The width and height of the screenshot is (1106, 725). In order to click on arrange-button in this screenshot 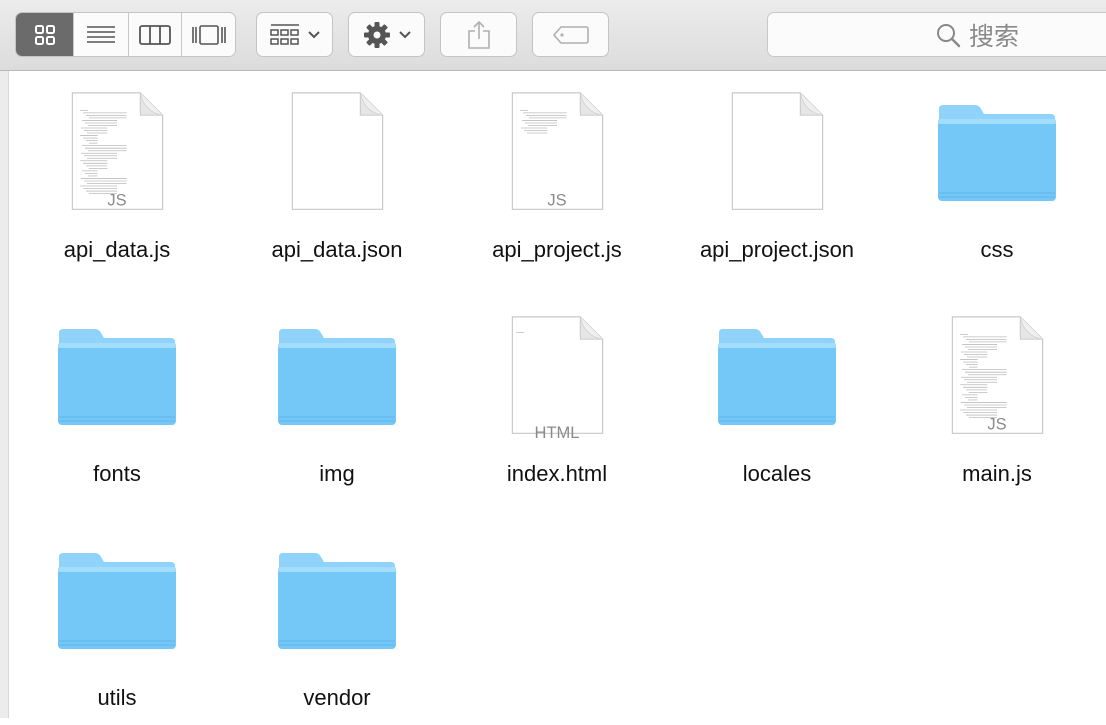, I will do `click(294, 34)`.